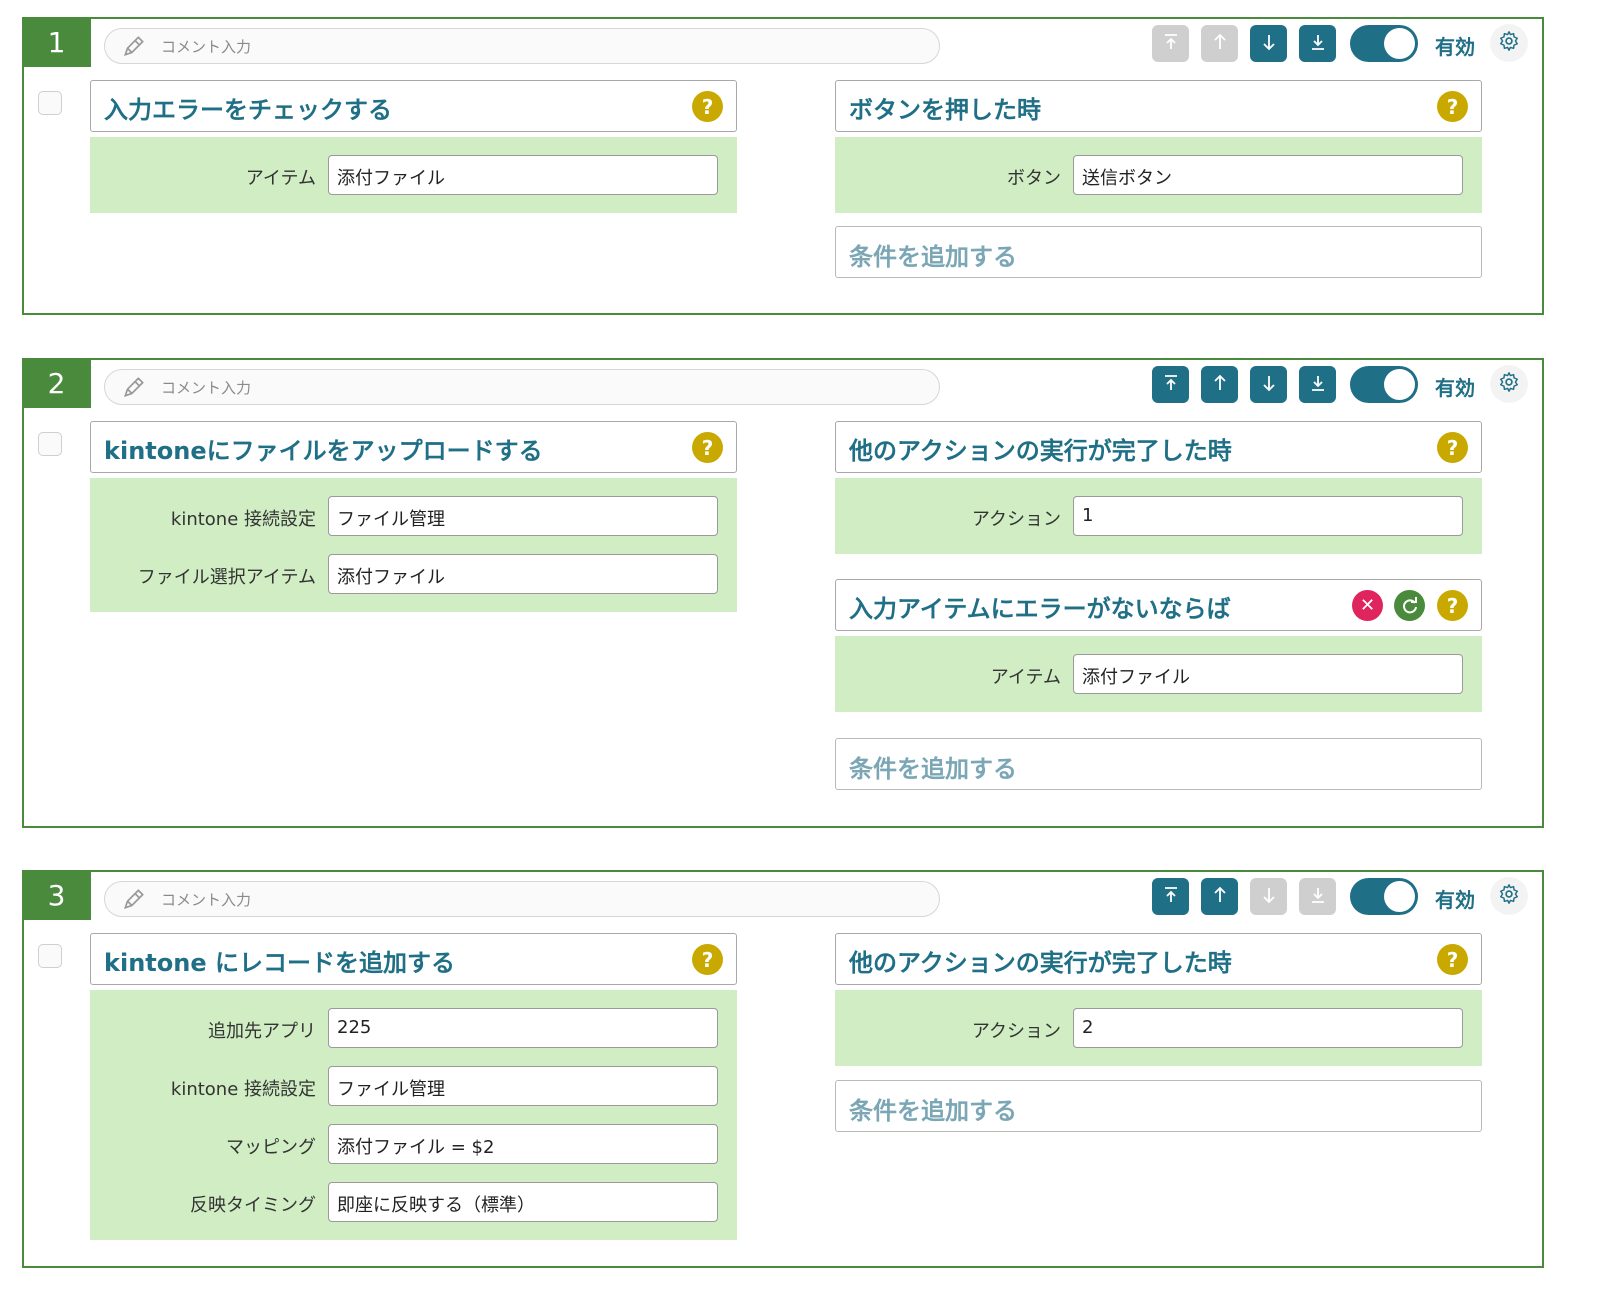  I want to click on field-label: ボタン, so click(1034, 178).